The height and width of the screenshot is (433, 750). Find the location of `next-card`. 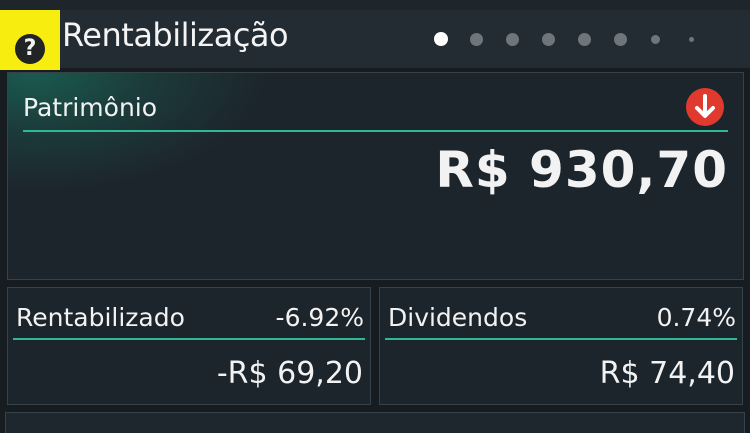

next-card is located at coordinates (375, 422).